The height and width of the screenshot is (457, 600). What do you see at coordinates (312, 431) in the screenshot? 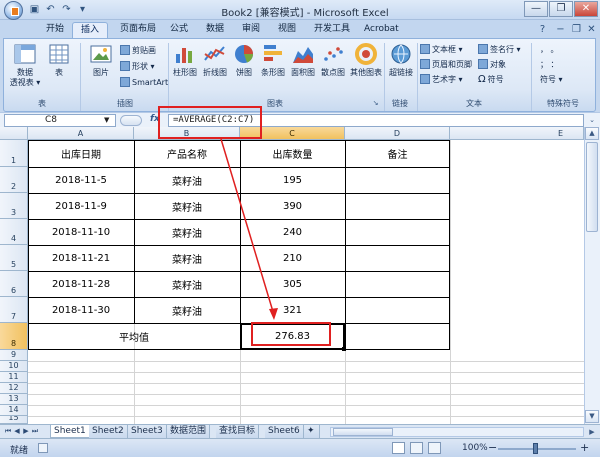
I see `insert-sheet-icon: ✦` at bounding box center [312, 431].